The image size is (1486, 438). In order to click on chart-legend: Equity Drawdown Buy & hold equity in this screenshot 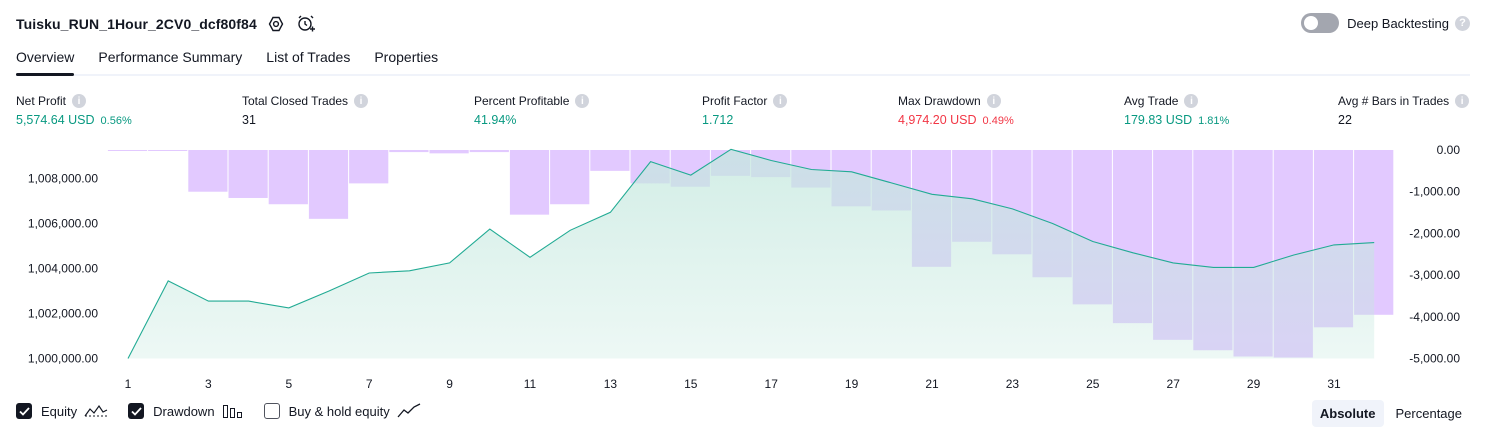, I will do `click(228, 411)`.